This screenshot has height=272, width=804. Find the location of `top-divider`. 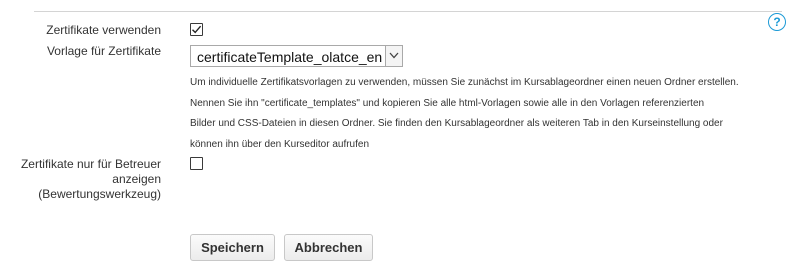

top-divider is located at coordinates (408, 11).